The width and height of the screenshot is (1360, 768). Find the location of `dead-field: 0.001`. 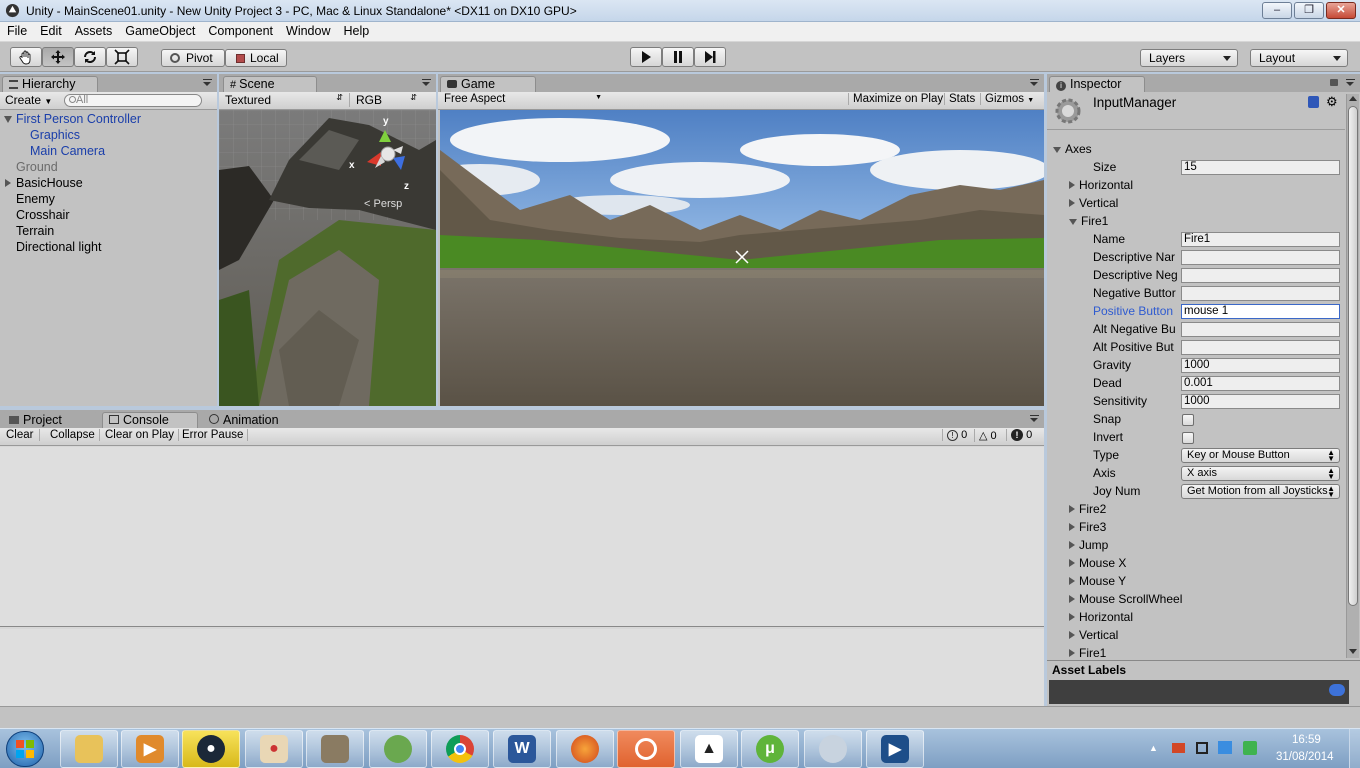

dead-field: 0.001 is located at coordinates (1260, 383).